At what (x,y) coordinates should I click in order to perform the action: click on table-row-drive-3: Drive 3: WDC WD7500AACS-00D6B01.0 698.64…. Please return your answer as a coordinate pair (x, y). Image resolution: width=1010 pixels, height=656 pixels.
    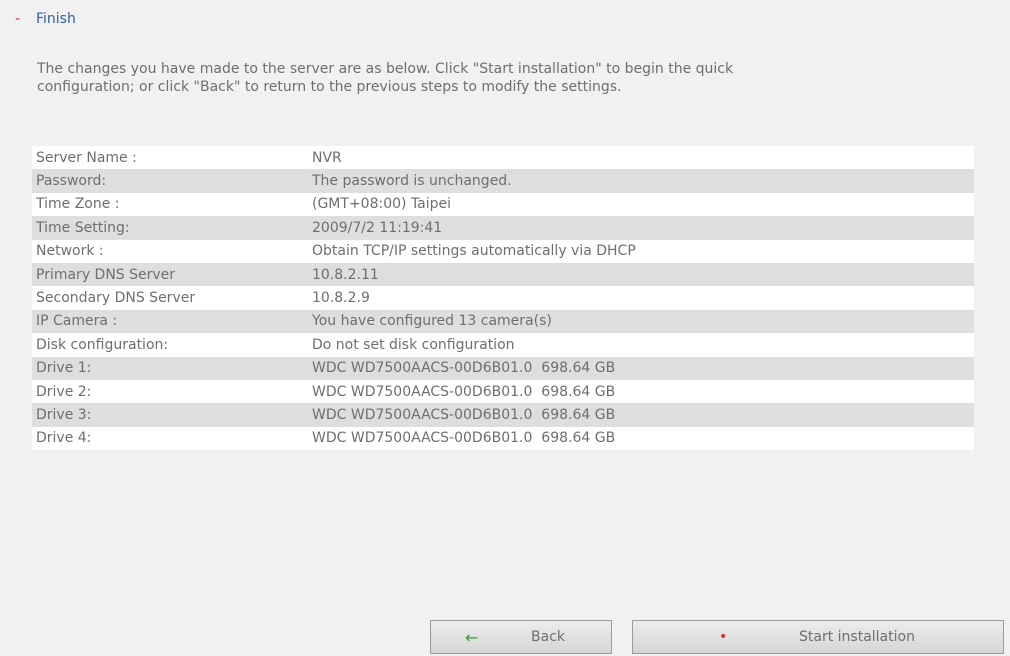
    Looking at the image, I should click on (503, 415).